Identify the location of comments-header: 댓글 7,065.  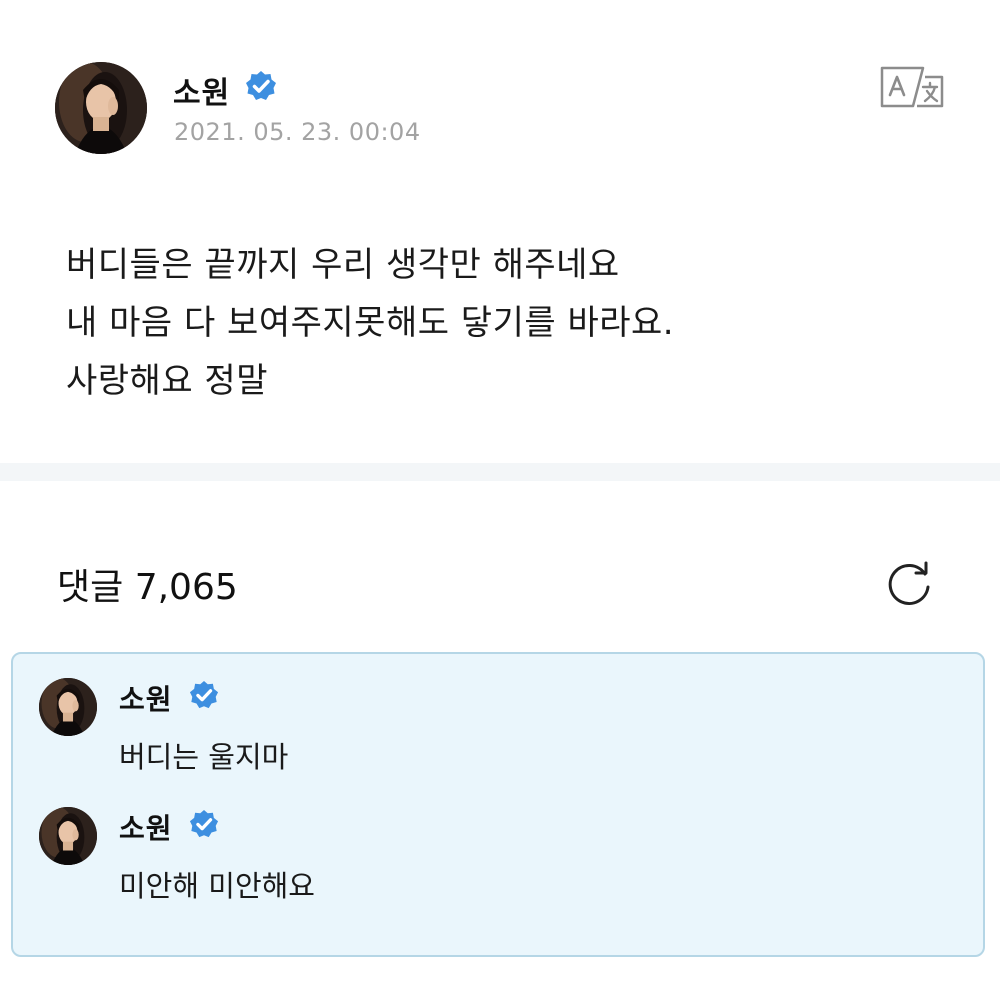
(147, 583).